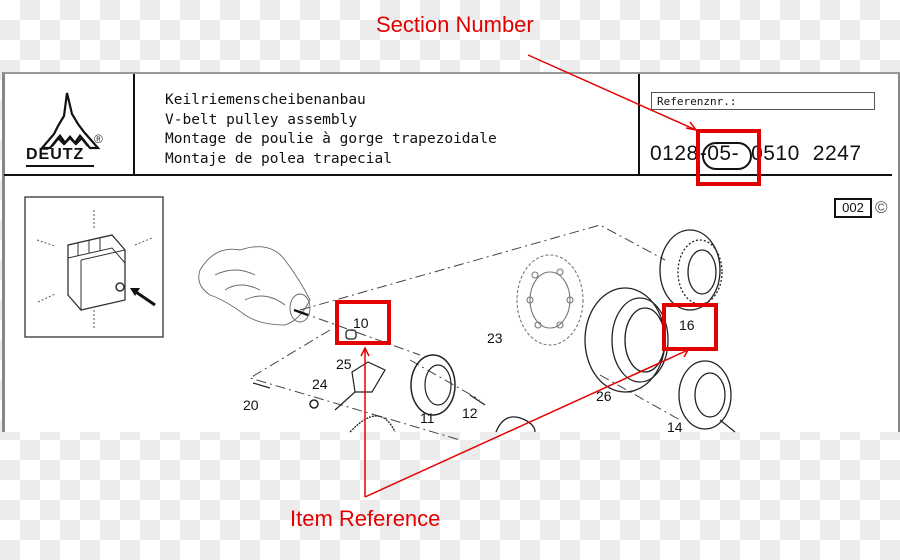 The width and height of the screenshot is (900, 560). What do you see at coordinates (455, 24) in the screenshot?
I see `section-number-annotation: Section Number` at bounding box center [455, 24].